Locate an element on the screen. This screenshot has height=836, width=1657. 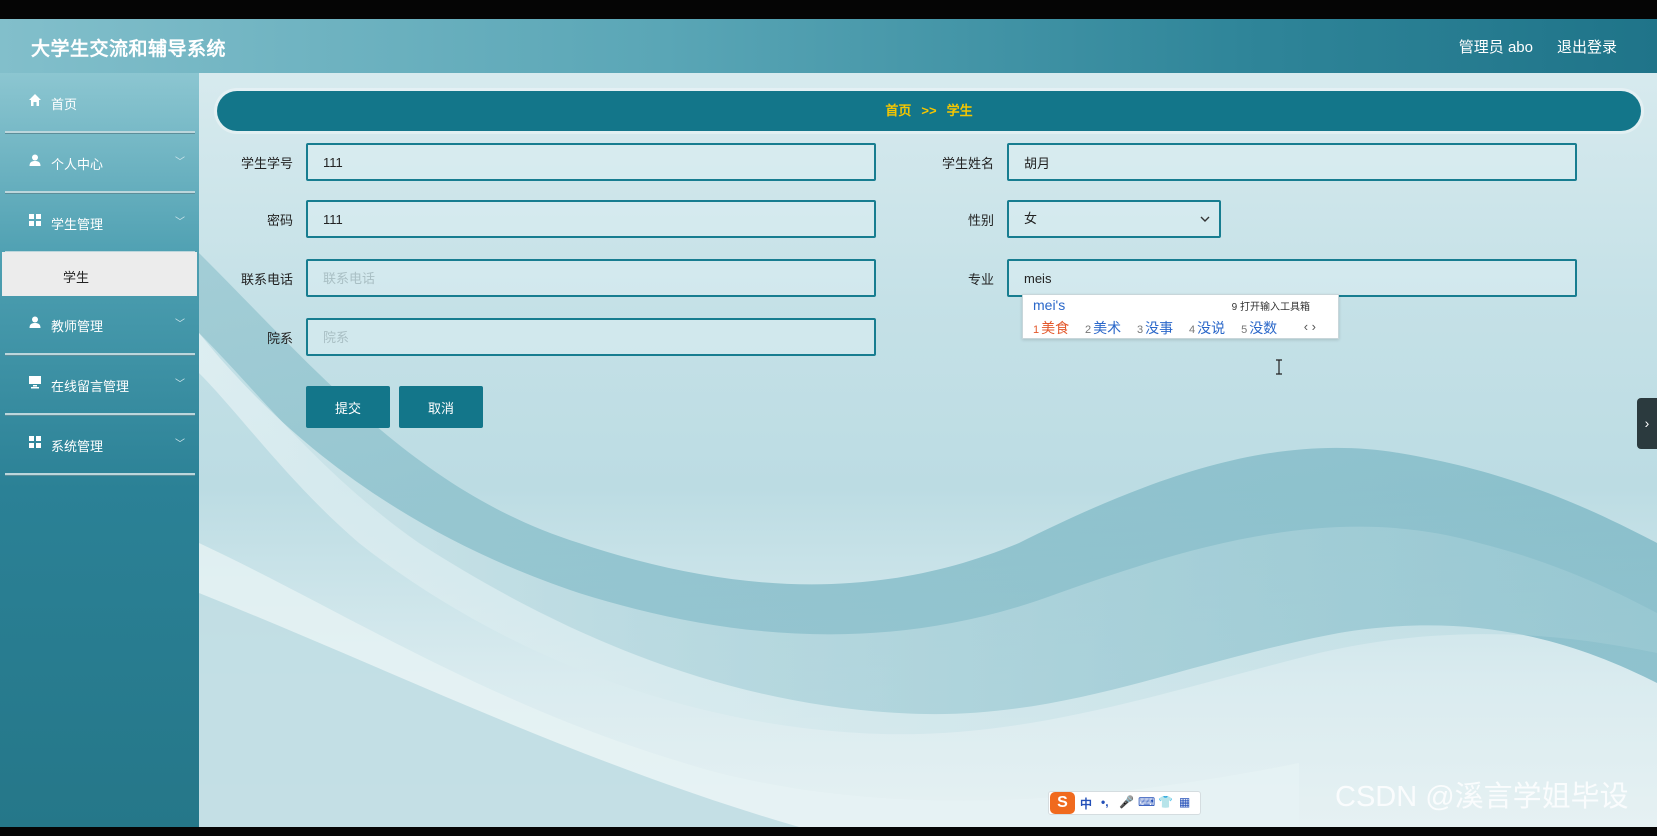
watermark: CSDN @溪言学姐毕设 is located at coordinates (1482, 797).